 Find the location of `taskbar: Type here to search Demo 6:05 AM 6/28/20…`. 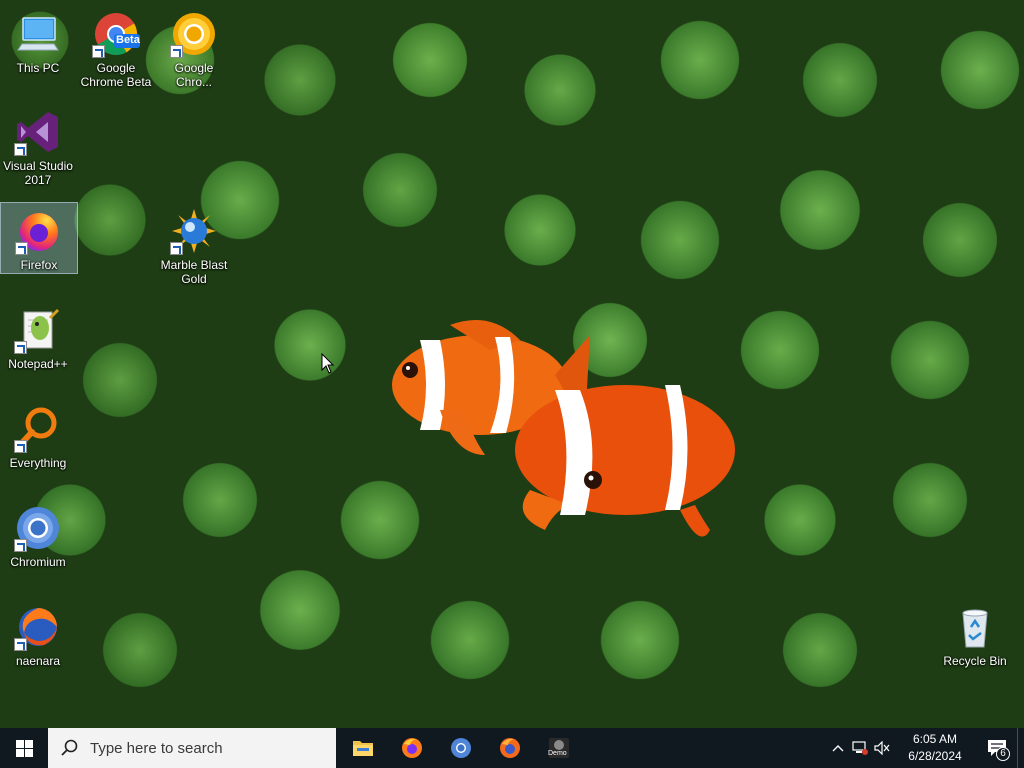

taskbar: Type here to search Demo 6:05 AM 6/28/20… is located at coordinates (512, 748).